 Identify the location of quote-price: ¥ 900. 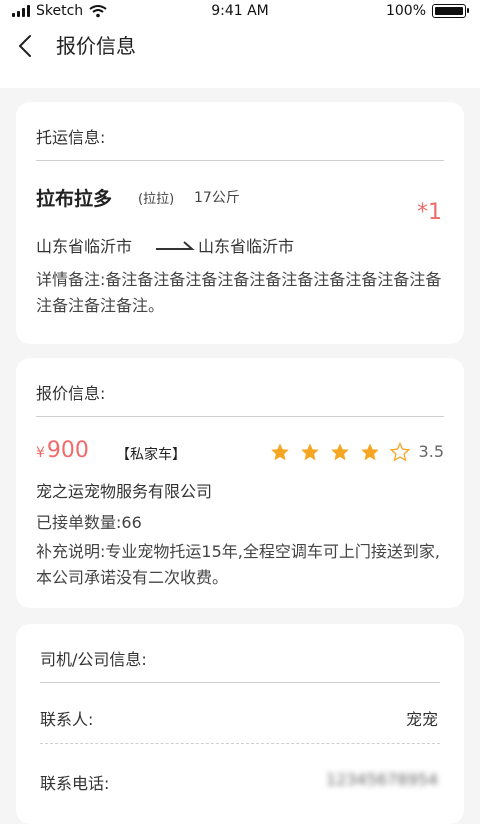
(62, 450).